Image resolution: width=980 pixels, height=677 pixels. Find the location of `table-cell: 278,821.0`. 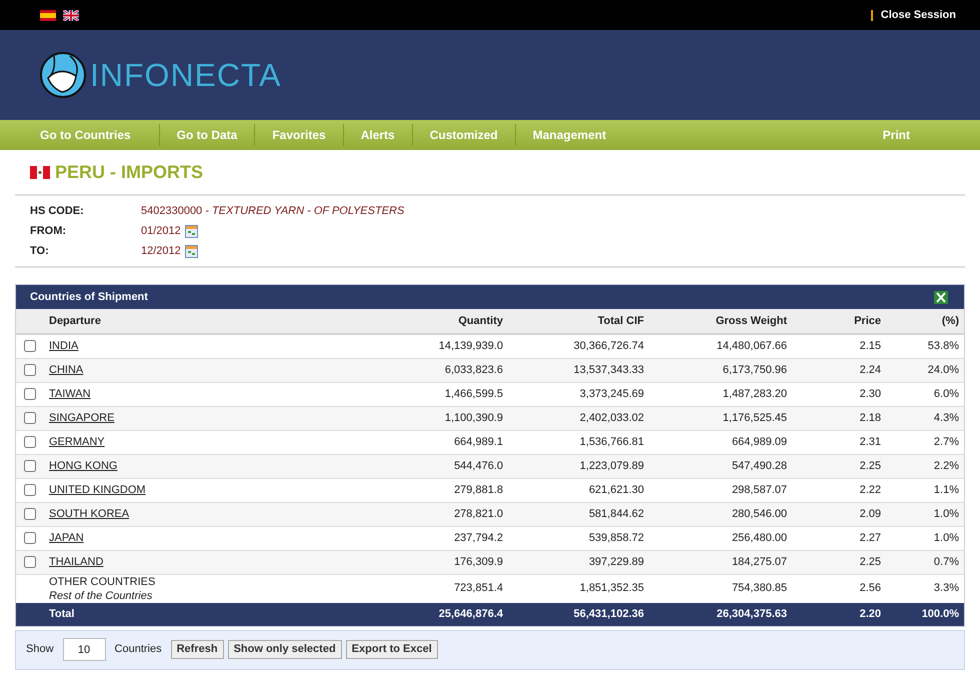

table-cell: 278,821.0 is located at coordinates (408, 514).